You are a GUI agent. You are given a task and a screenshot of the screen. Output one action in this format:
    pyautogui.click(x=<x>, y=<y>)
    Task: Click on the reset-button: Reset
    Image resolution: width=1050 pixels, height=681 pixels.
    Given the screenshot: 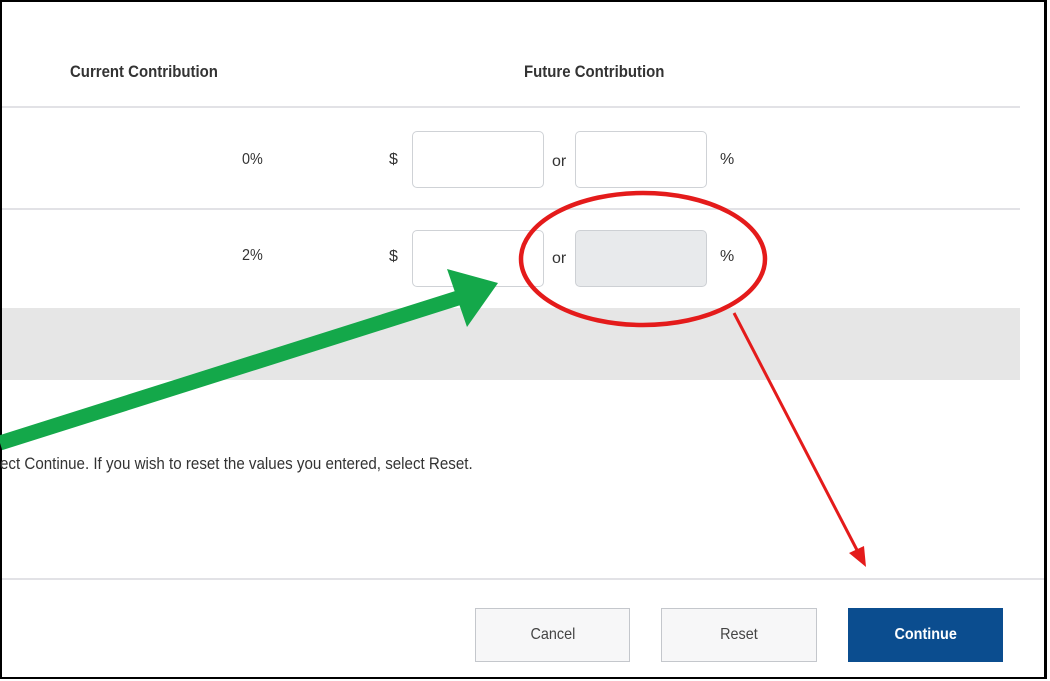 What is the action you would take?
    pyautogui.click(x=739, y=635)
    